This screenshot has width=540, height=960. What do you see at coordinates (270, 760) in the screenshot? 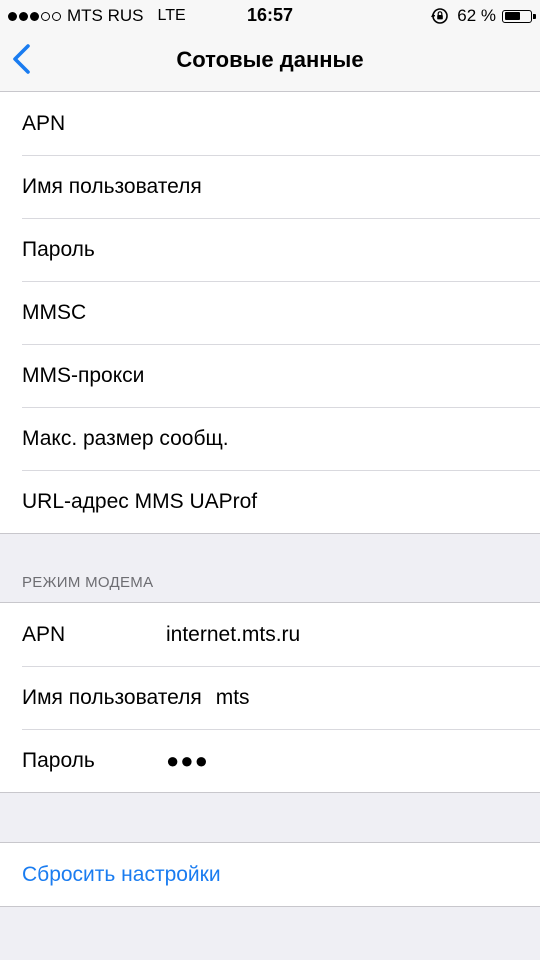
I see `modem-password-row: Пароль ●●●` at bounding box center [270, 760].